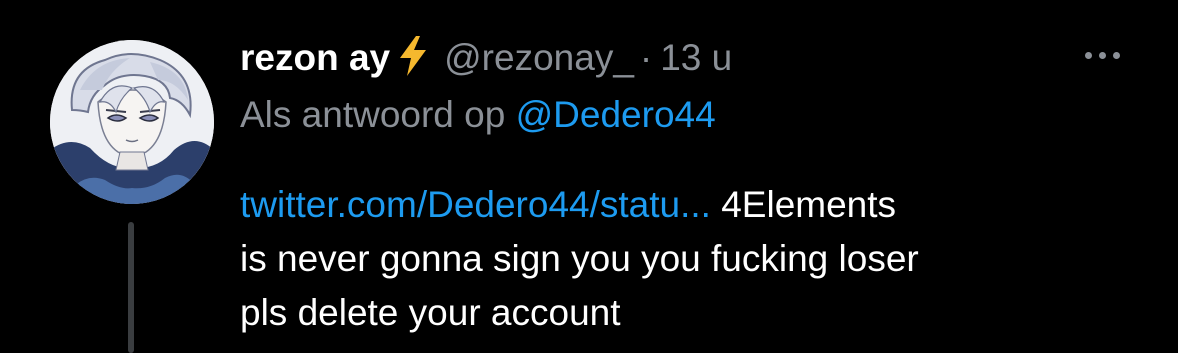 Image resolution: width=1178 pixels, height=353 pixels. Describe the element at coordinates (539, 58) in the screenshot. I see `user-handle: @rezonay_` at that location.